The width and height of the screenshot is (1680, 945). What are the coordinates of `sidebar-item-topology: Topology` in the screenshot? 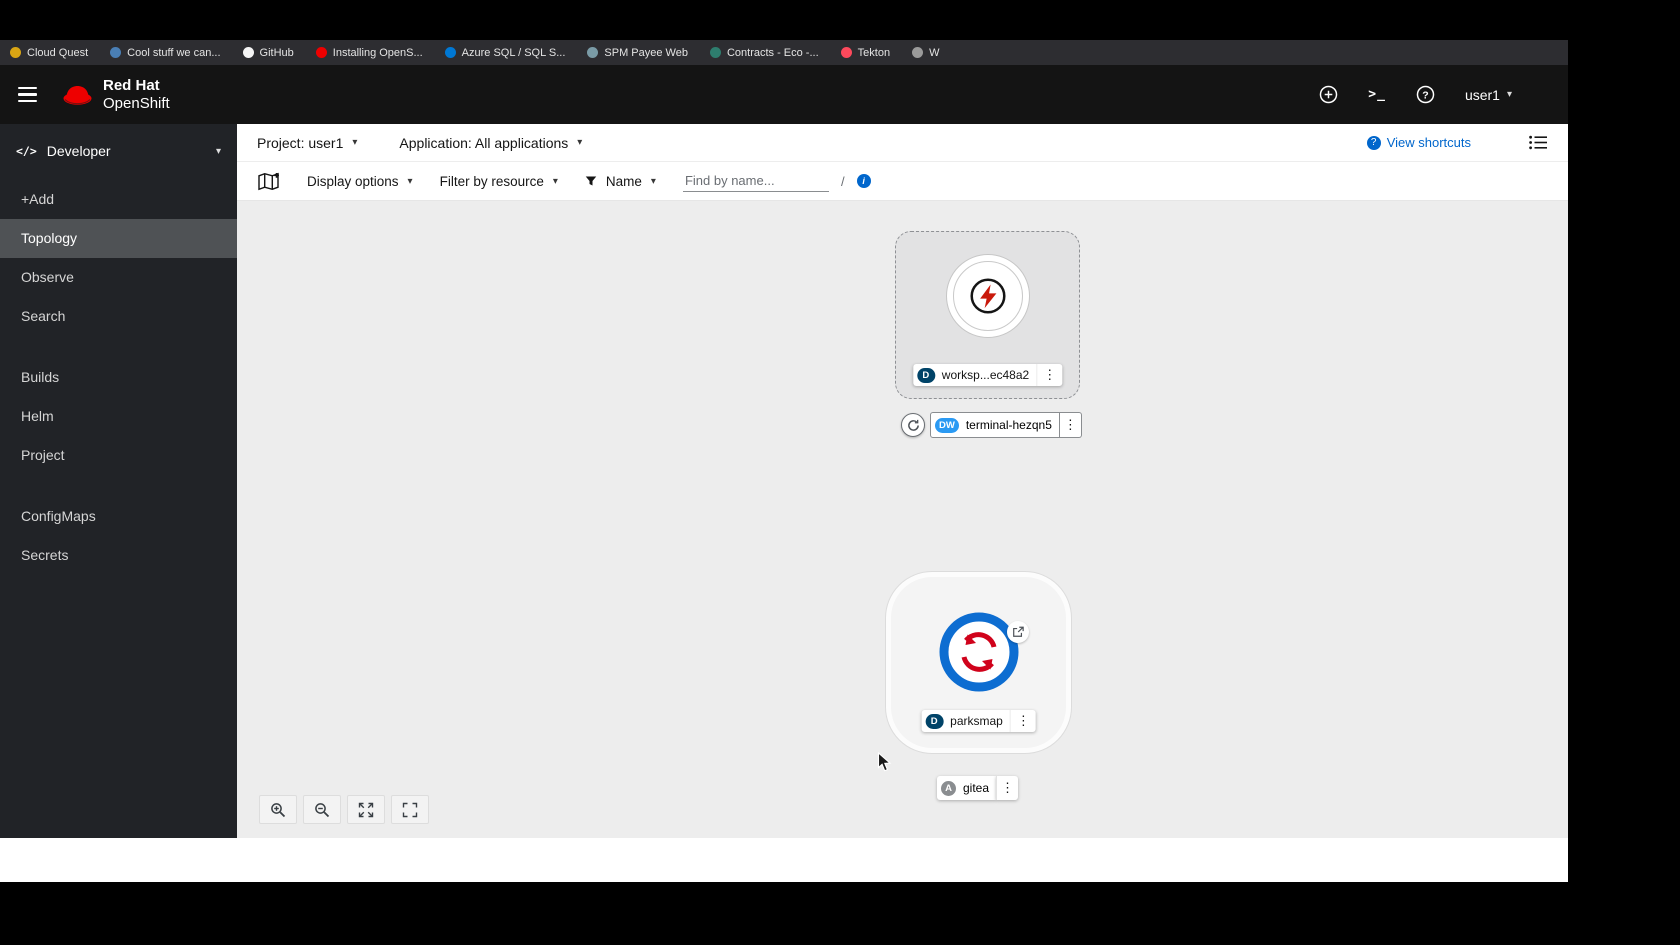 It's located at (118, 238).